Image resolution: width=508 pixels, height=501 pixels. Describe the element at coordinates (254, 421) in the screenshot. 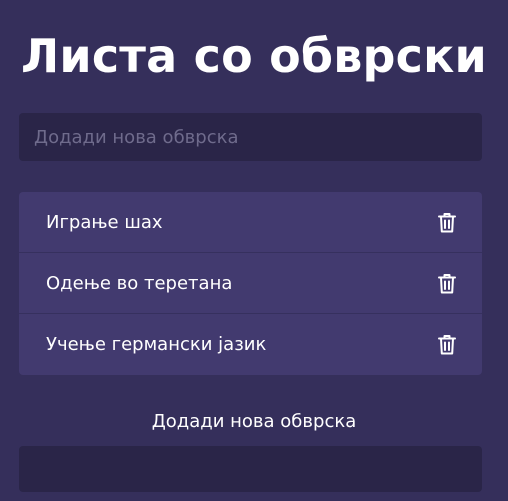

I see `add-todo-label: Додади нова обврска` at that location.